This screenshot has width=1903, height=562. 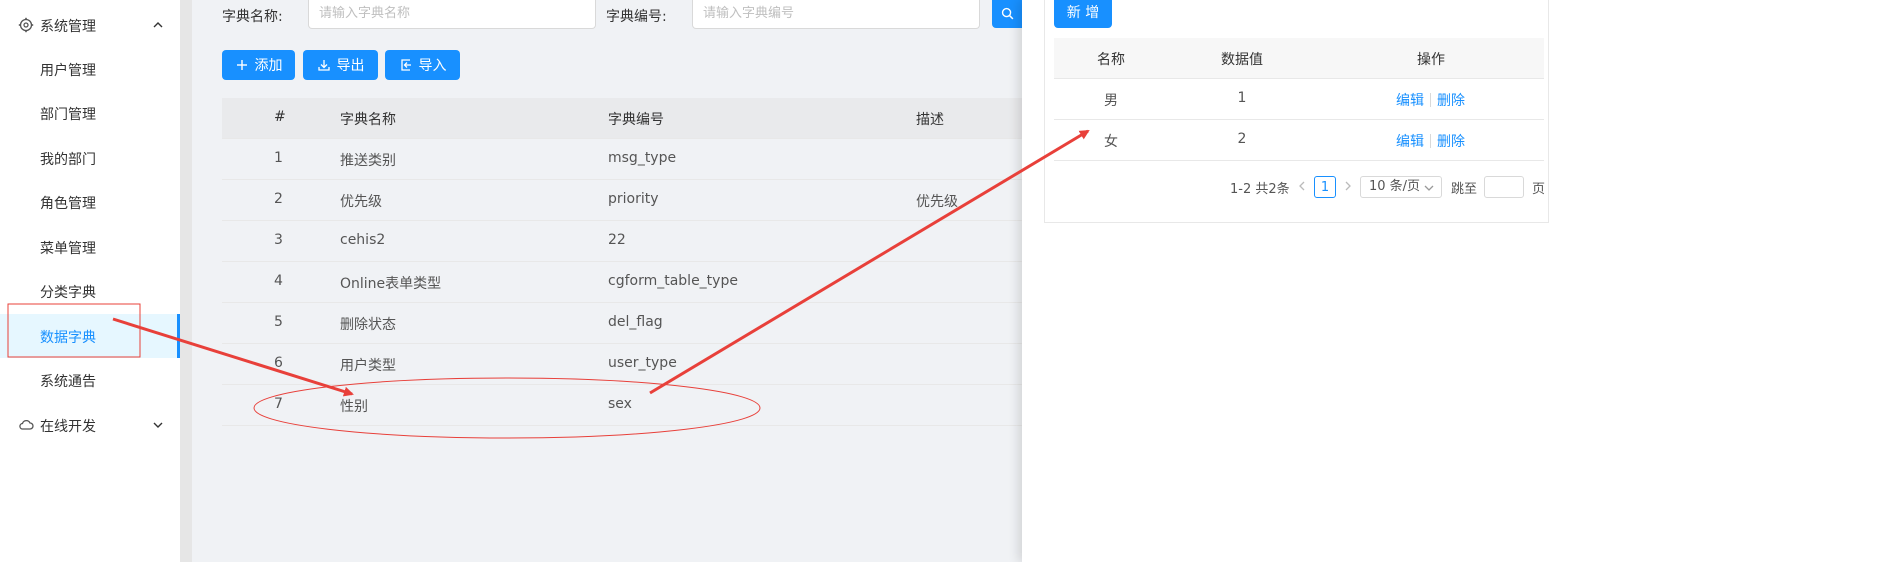 What do you see at coordinates (68, 293) in the screenshot?
I see `sidebar-item-label: 分类字典` at bounding box center [68, 293].